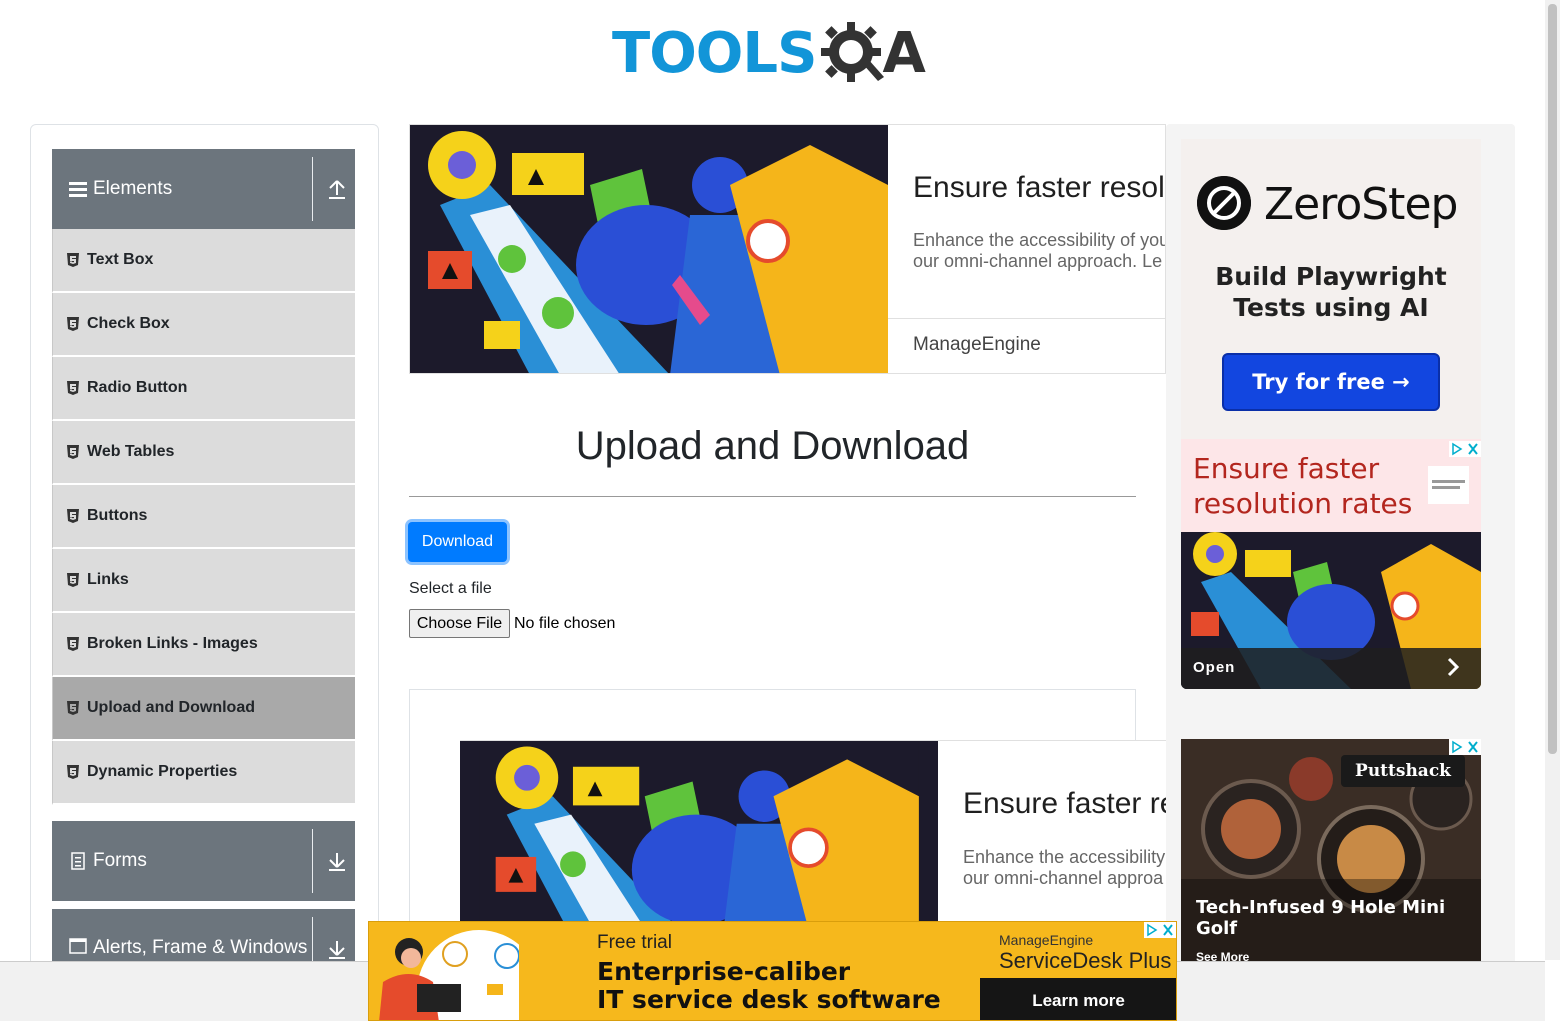 The height and width of the screenshot is (1021, 1560). I want to click on see-more-link: See More, so click(1222, 955).